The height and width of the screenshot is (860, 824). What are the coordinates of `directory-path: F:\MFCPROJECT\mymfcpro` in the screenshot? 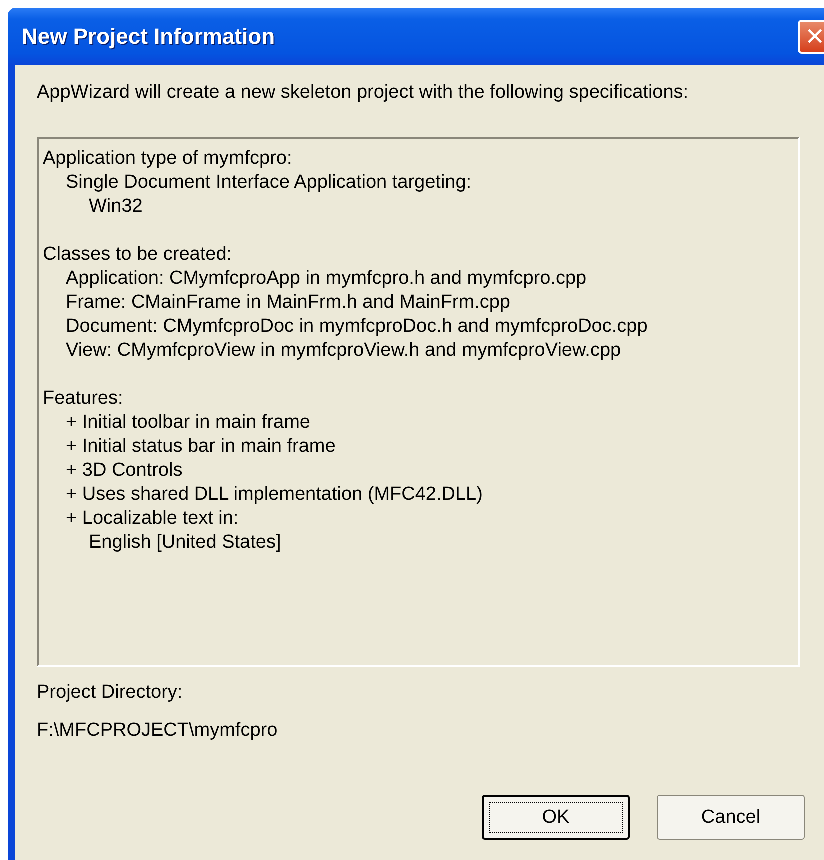 It's located at (158, 731).